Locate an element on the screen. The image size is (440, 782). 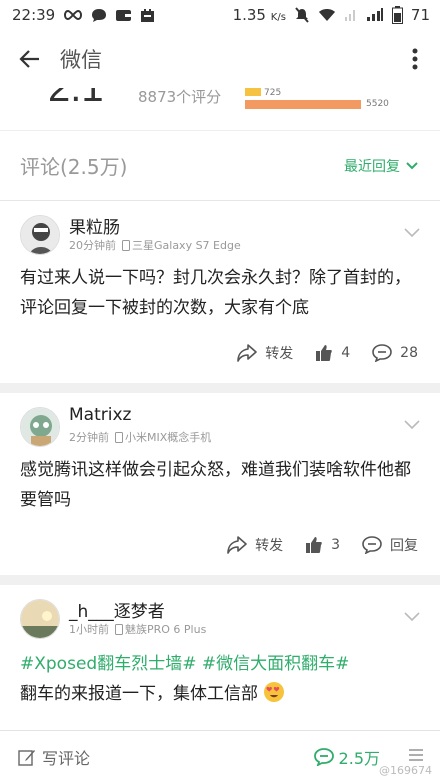
reply-count: 28 is located at coordinates (409, 353).